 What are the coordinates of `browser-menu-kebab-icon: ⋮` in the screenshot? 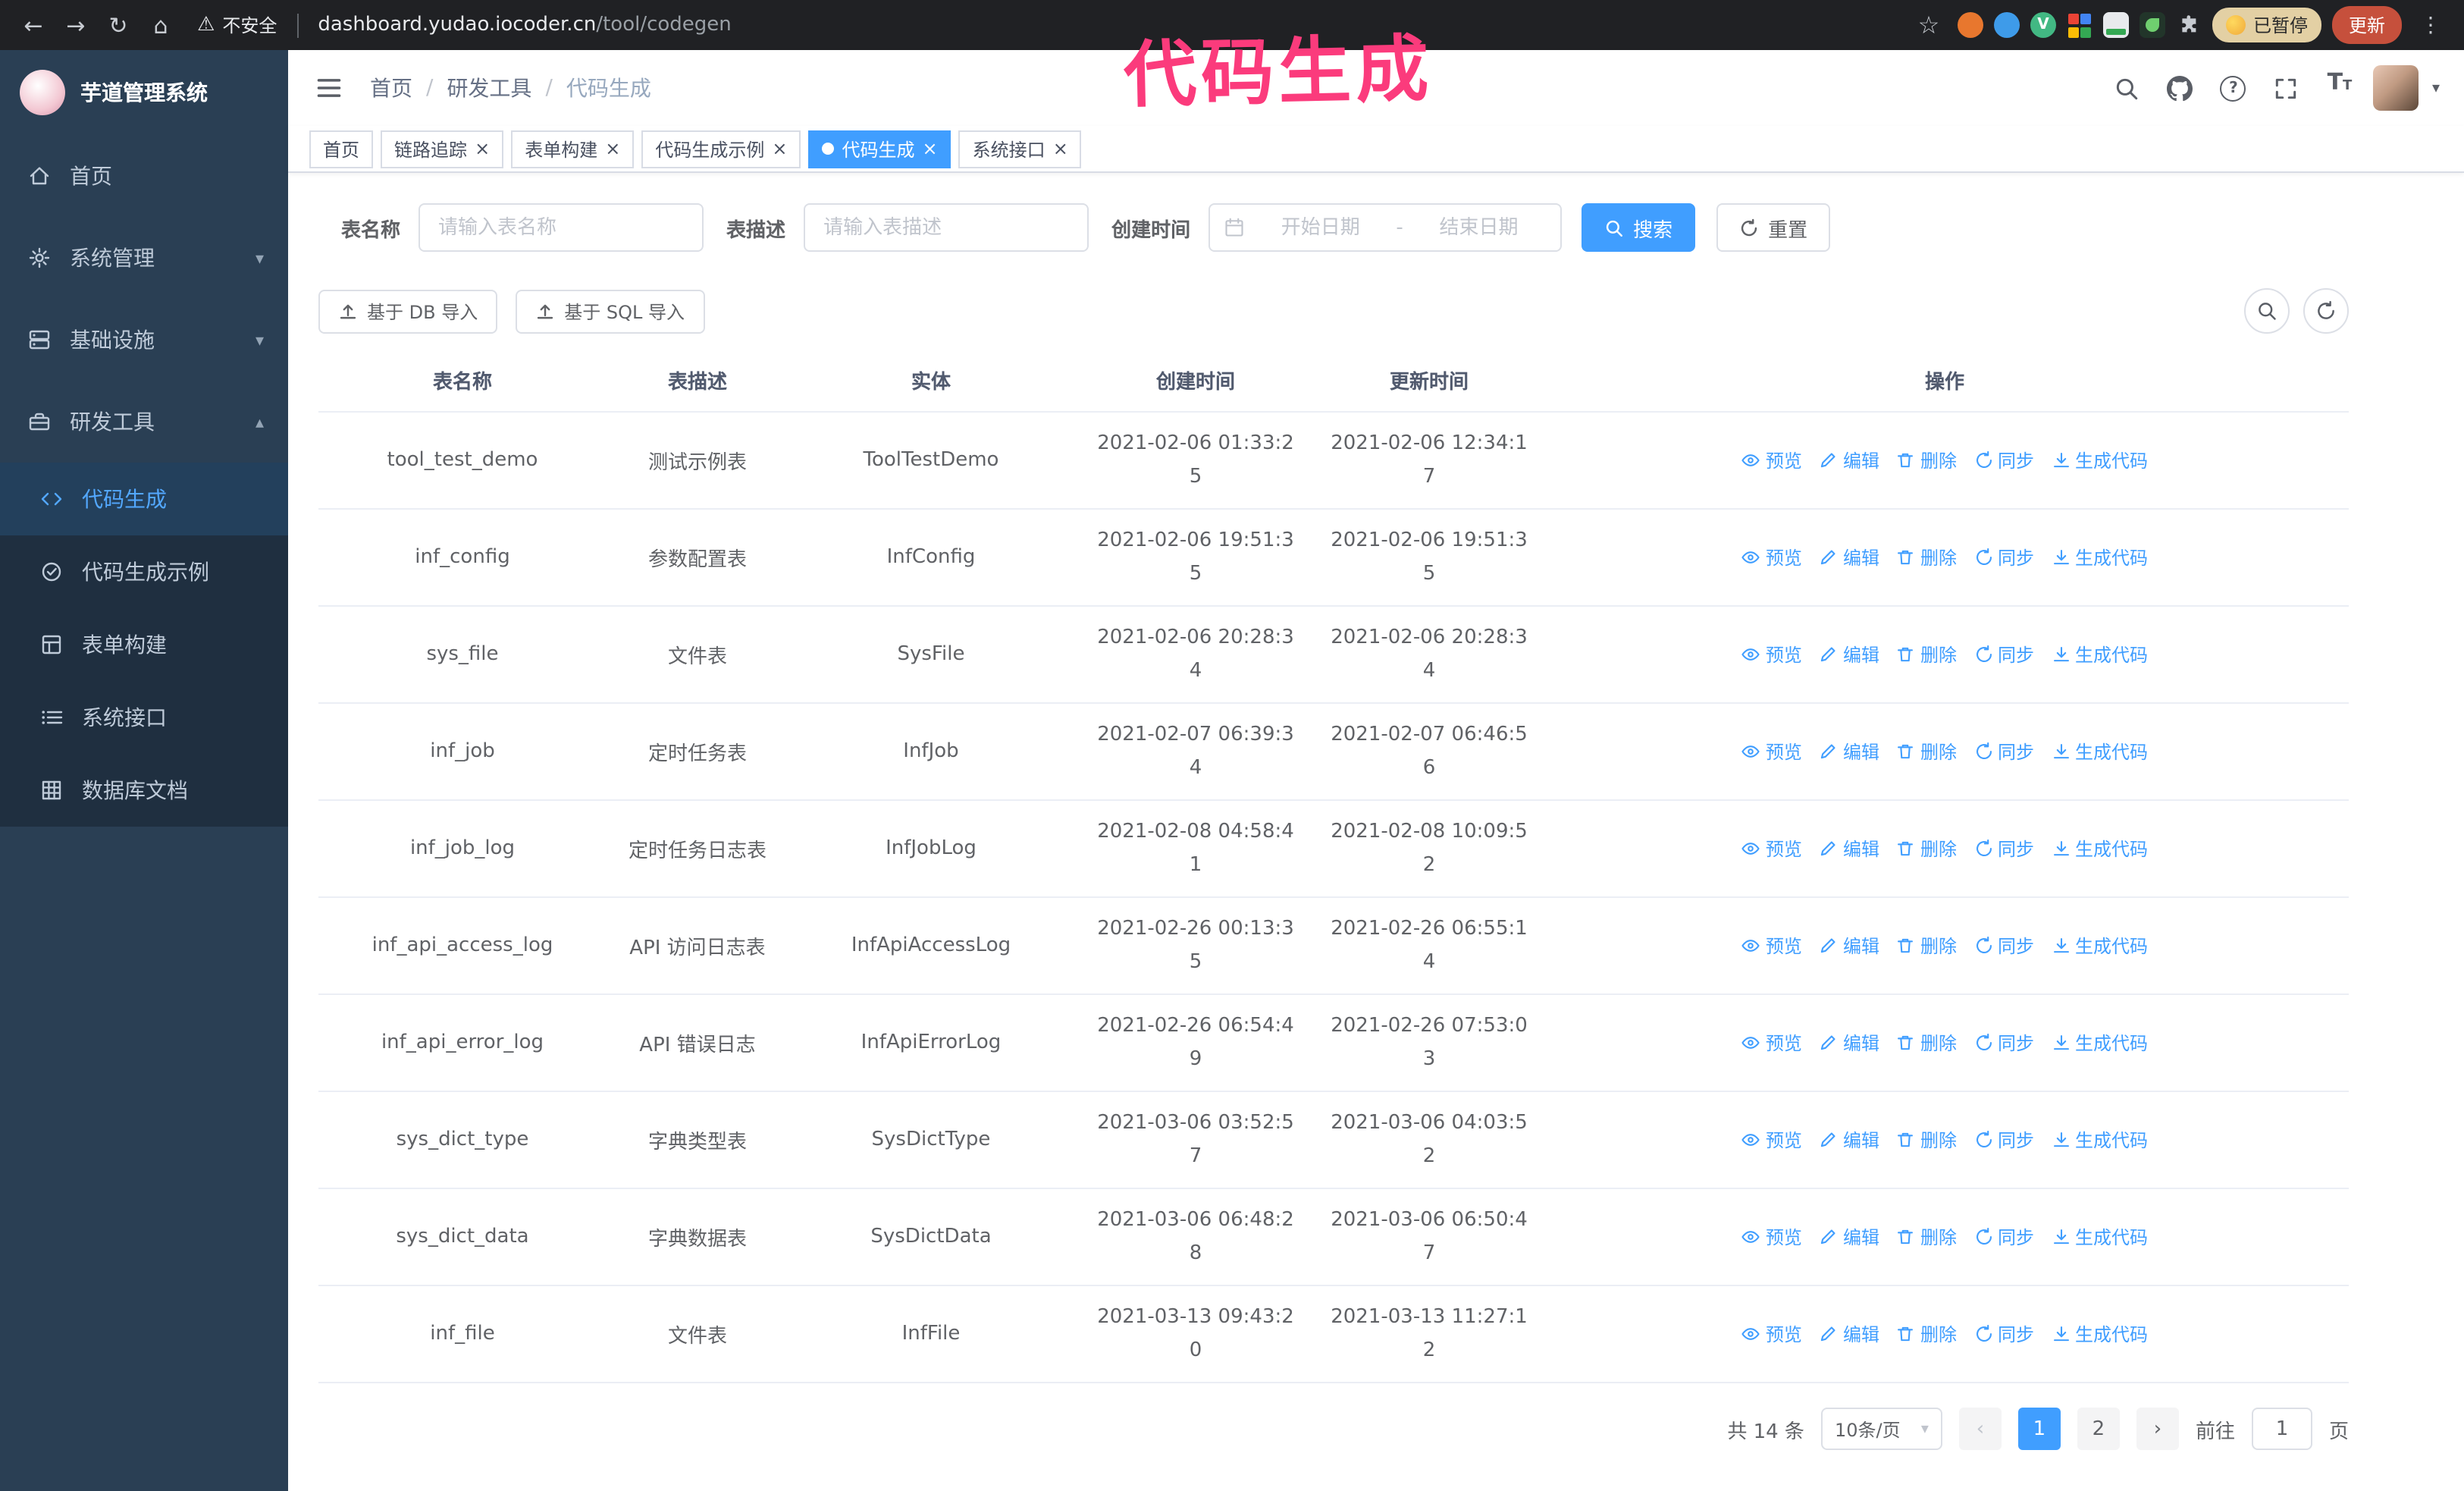 It's located at (2431, 25).